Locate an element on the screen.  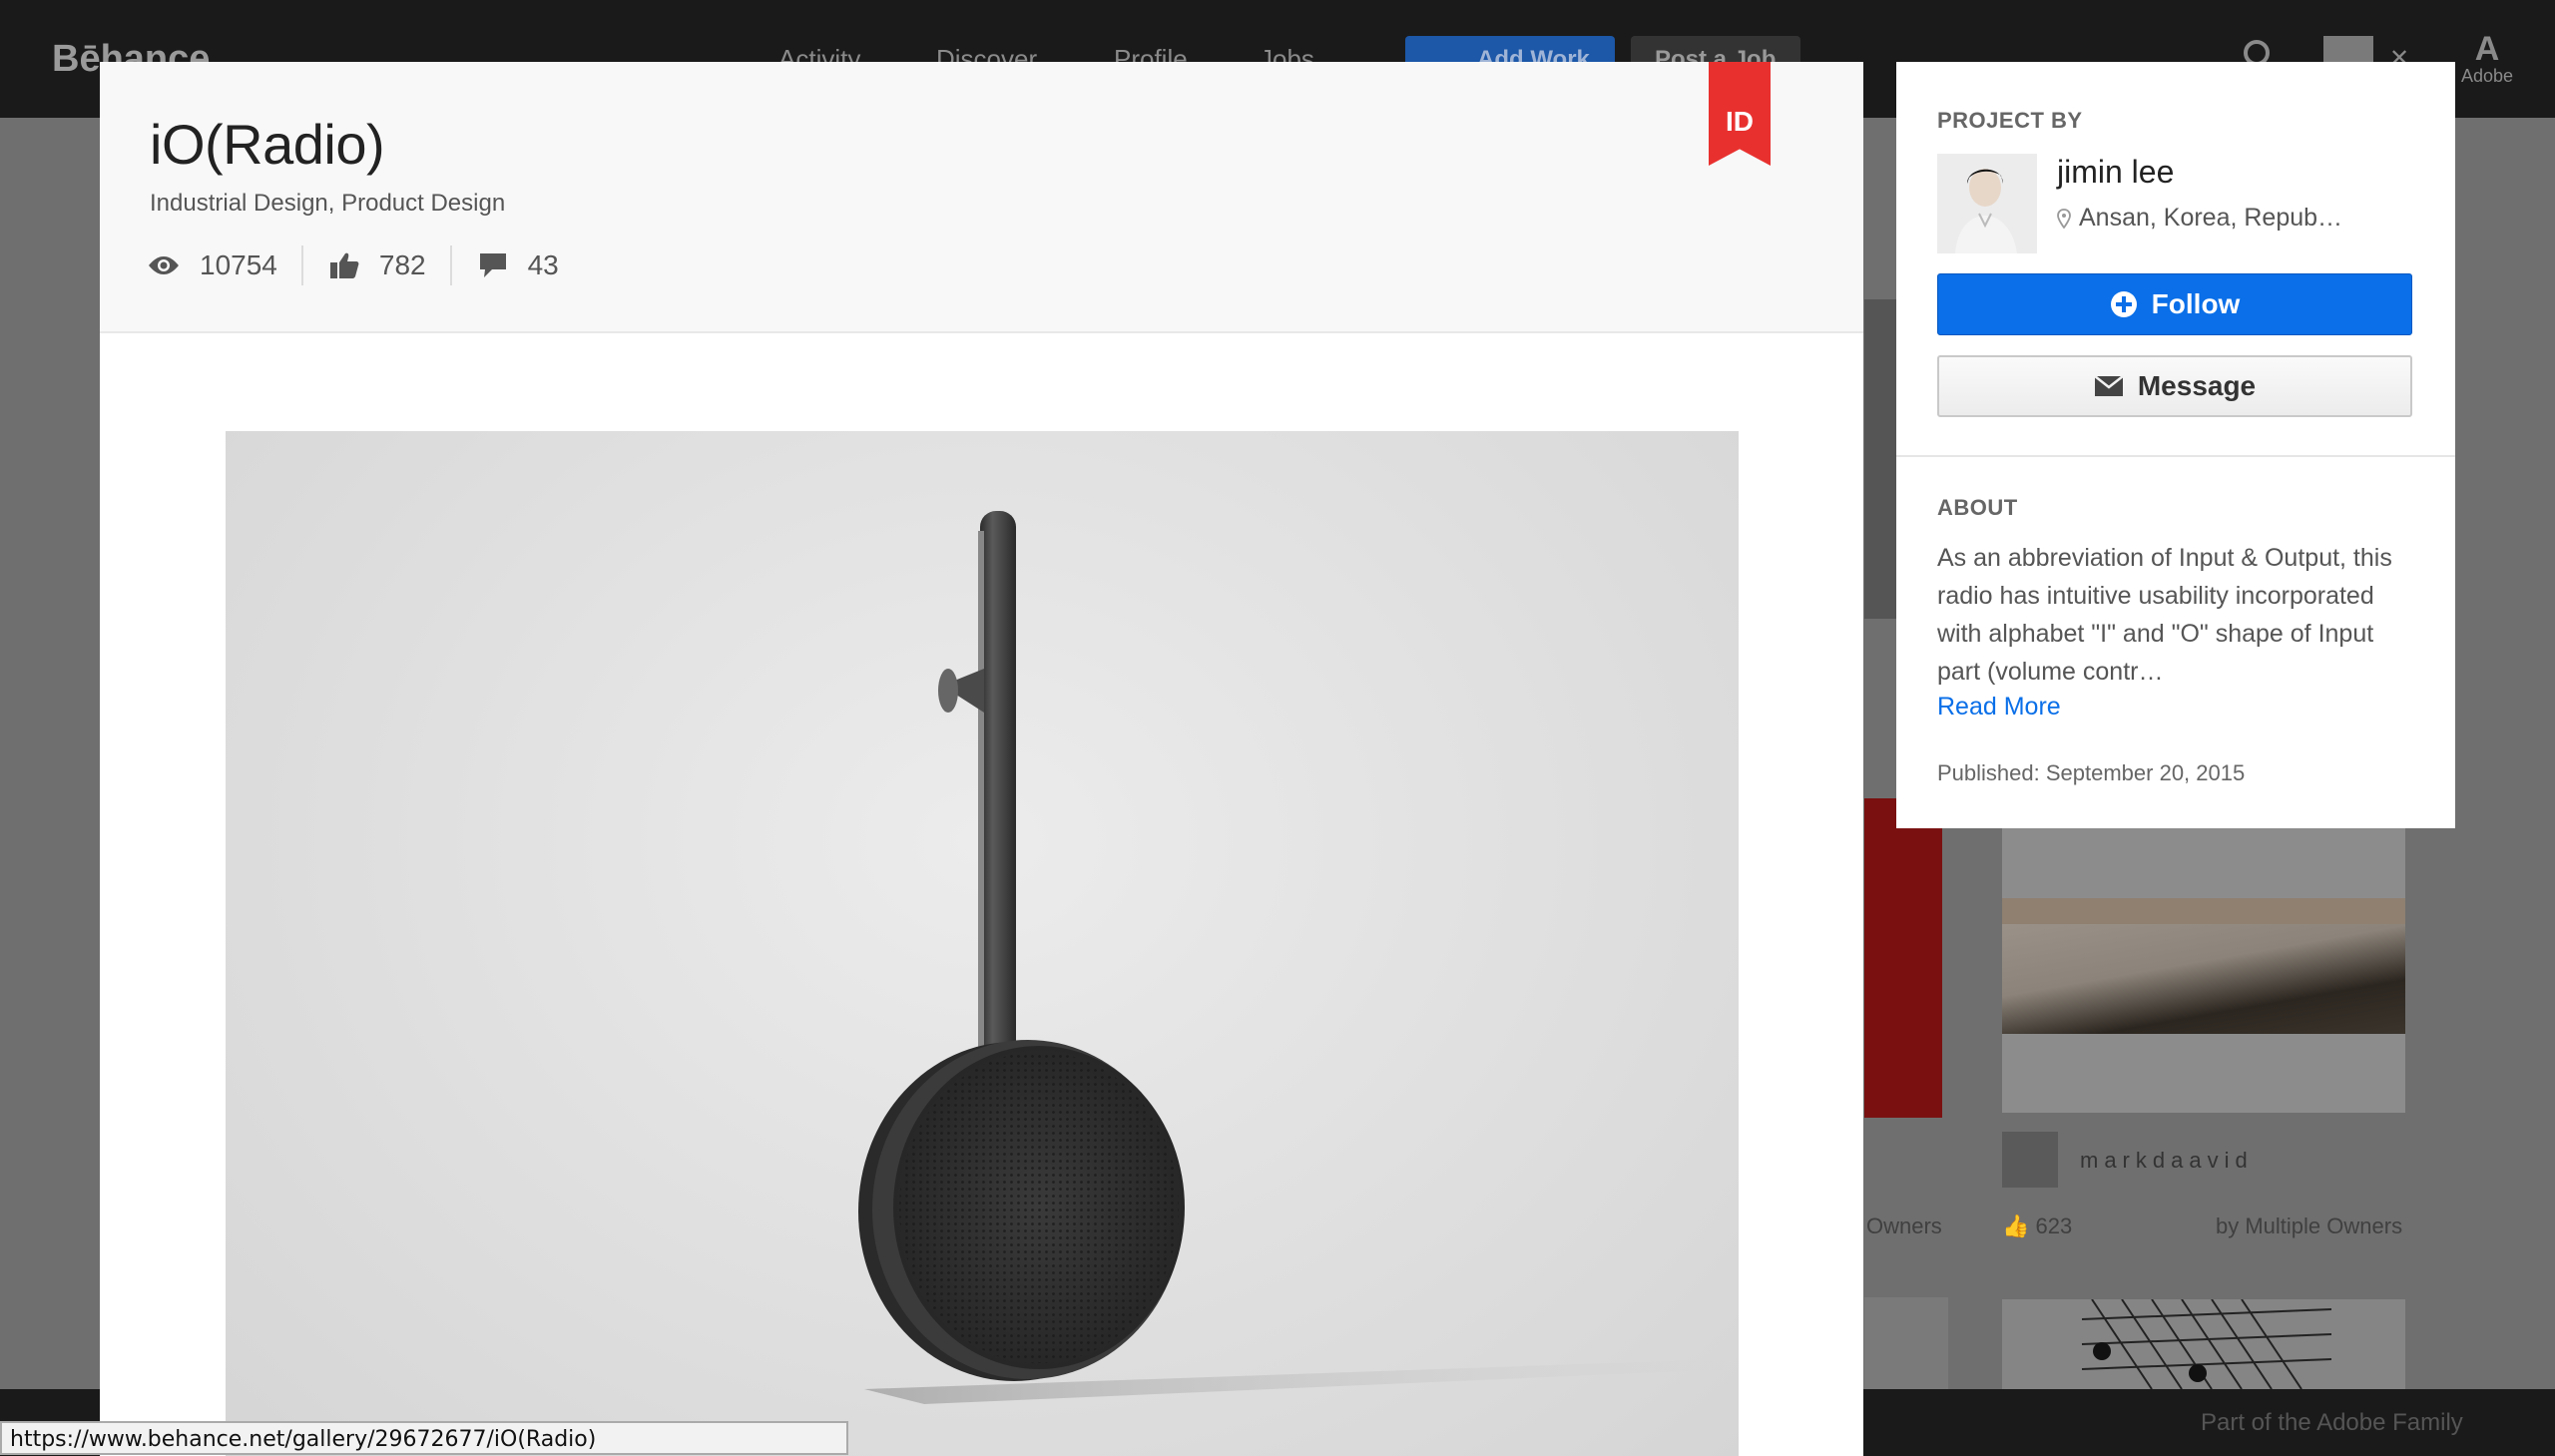
follow-button: Follow is located at coordinates (2174, 304).